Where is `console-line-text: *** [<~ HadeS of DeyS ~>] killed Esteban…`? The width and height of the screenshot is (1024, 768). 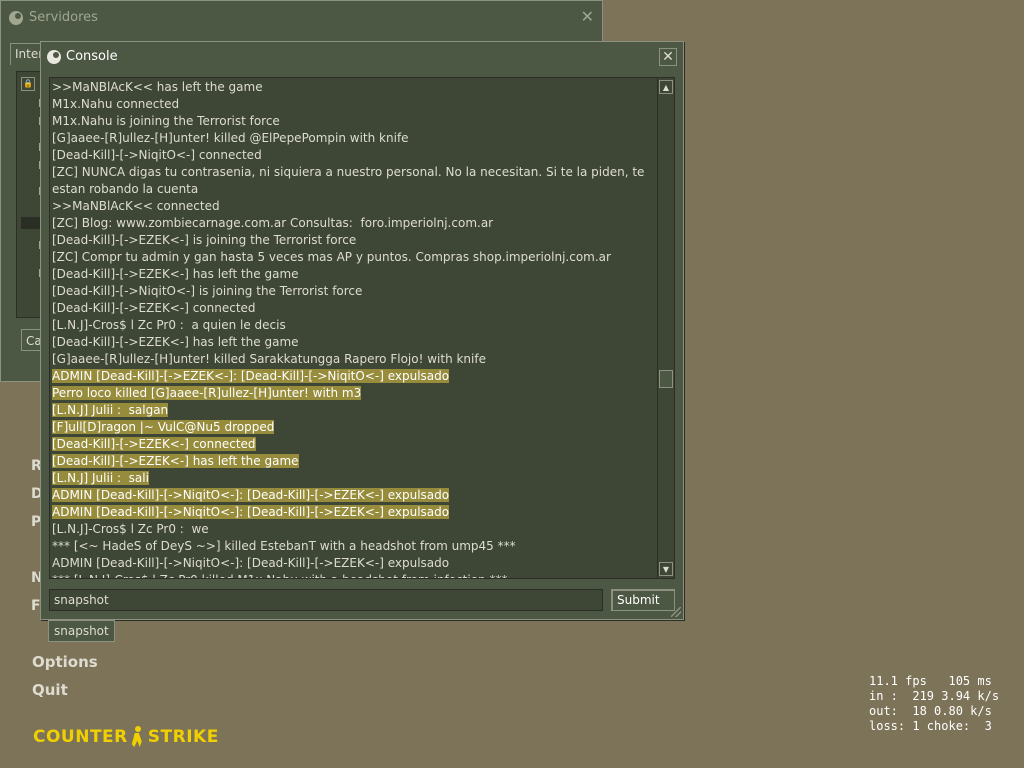
console-line-text: *** [<~ HadeS of DeyS ~>] killed Esteban… is located at coordinates (284, 546).